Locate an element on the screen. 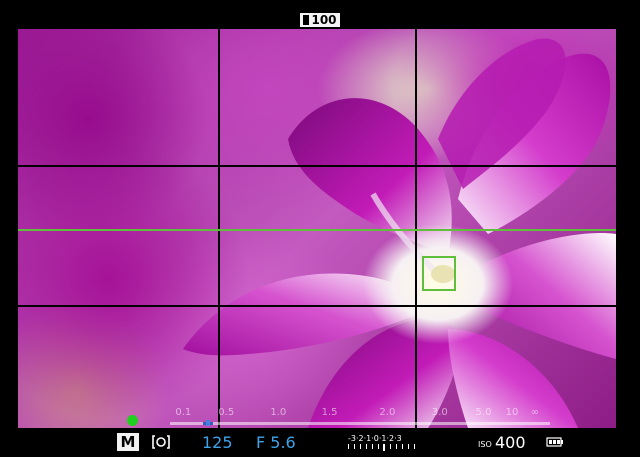  status-bar: M 125 F 5.6 -3·2·1·0·1·2·3 ISO 400 is located at coordinates (320, 443).